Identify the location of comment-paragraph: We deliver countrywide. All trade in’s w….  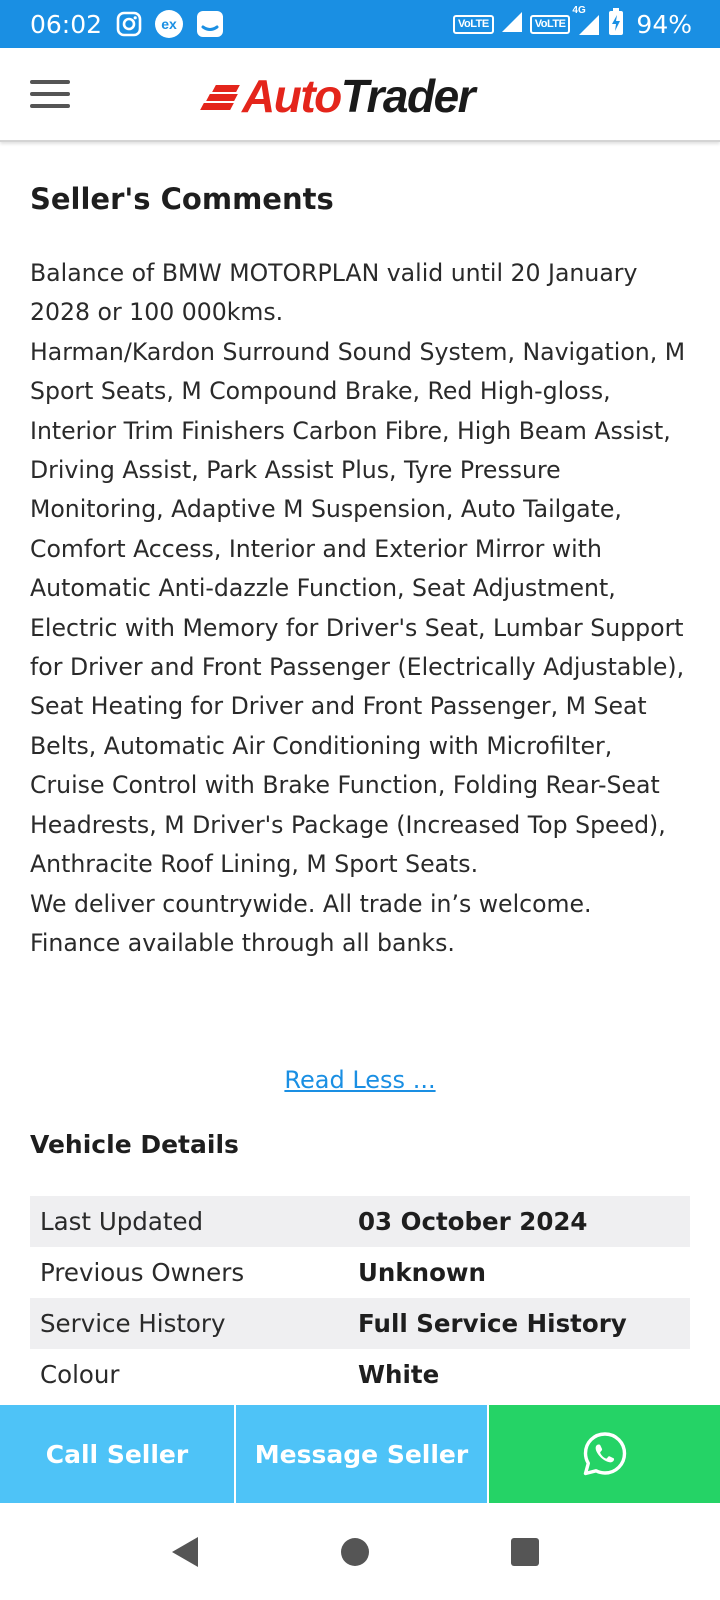
(311, 903).